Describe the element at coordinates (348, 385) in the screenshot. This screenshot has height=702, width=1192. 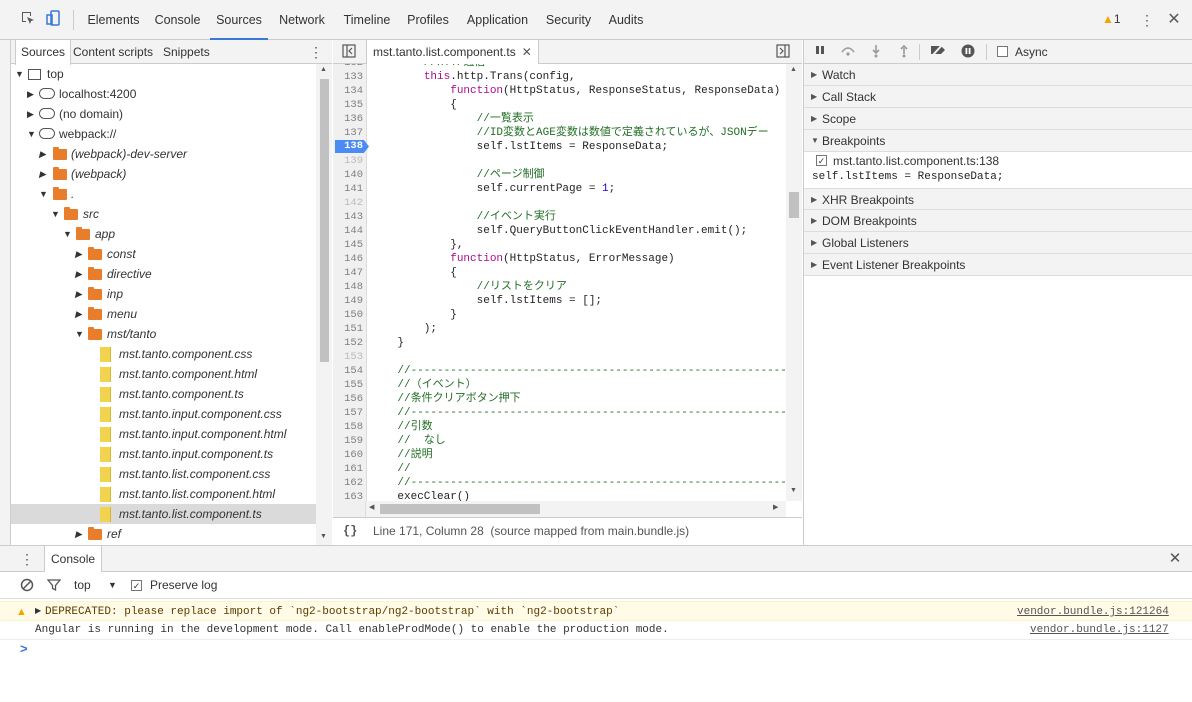
I see `line-number: 155` at that location.